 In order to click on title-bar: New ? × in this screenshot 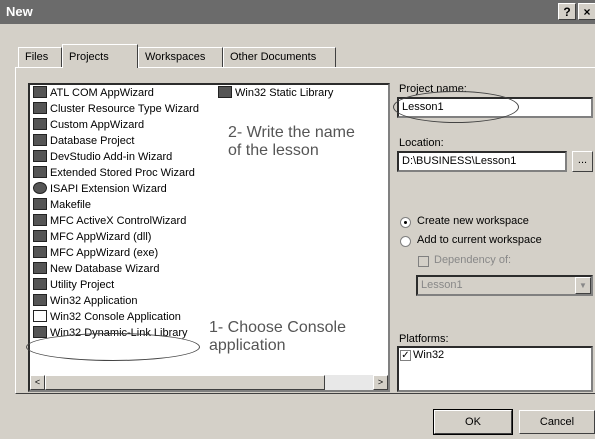, I will do `click(297, 12)`.